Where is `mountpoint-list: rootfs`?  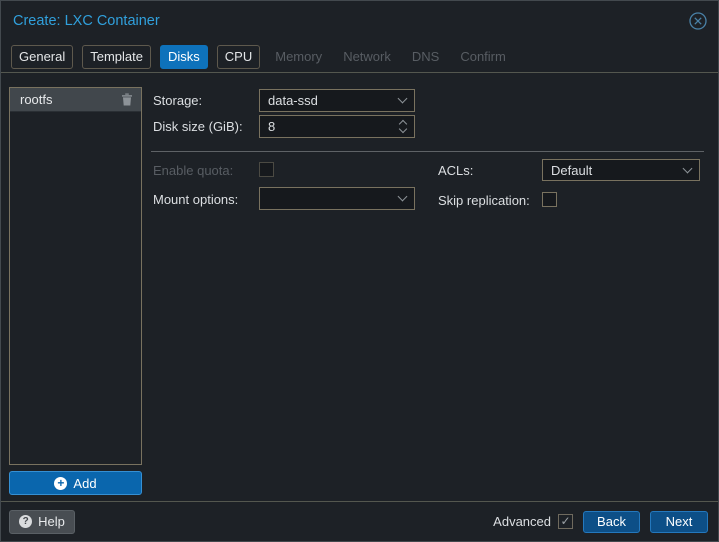 mountpoint-list: rootfs is located at coordinates (75, 276).